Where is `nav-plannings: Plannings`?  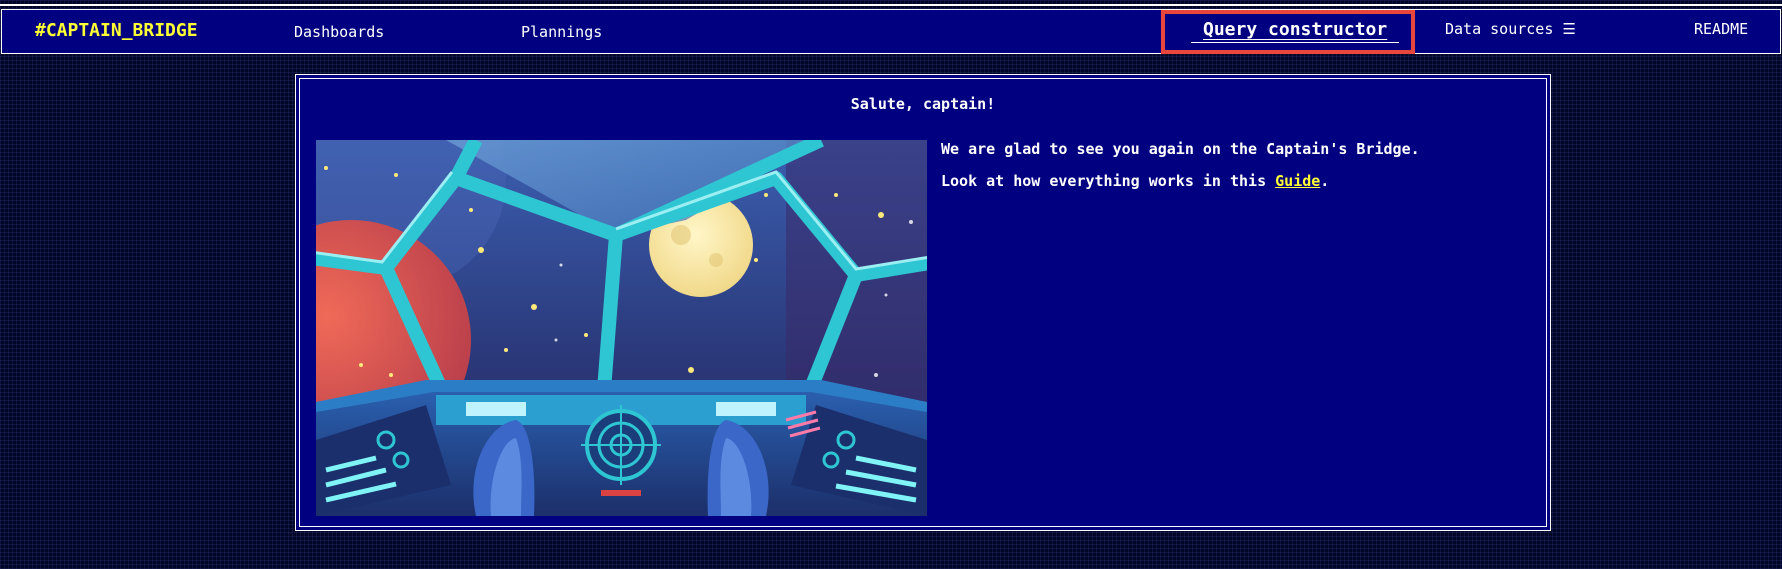 nav-plannings: Plannings is located at coordinates (561, 32).